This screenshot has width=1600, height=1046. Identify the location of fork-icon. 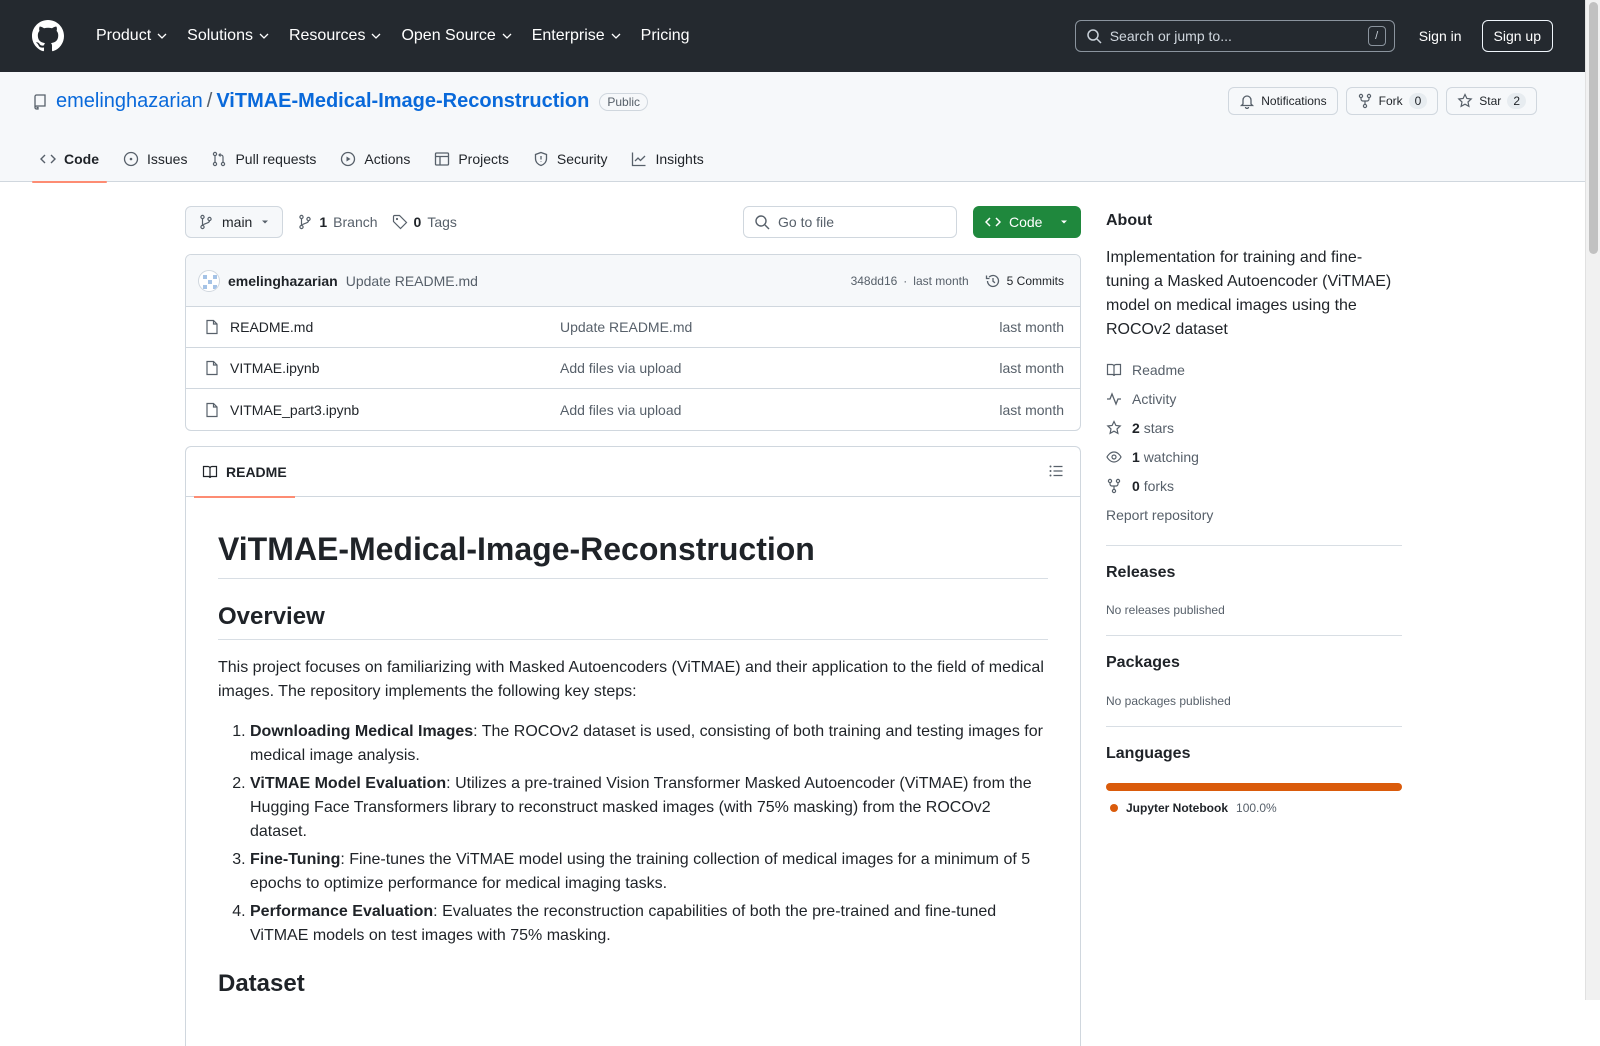
(1114, 486).